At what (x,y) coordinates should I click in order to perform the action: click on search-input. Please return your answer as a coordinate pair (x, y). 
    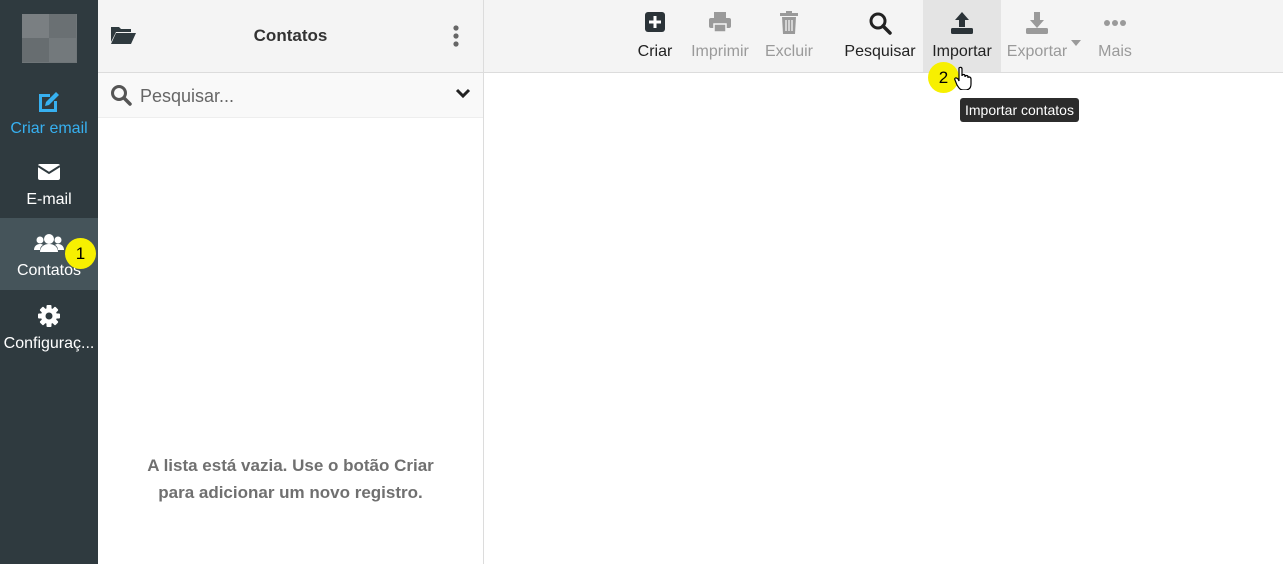
    Looking at the image, I should click on (290, 96).